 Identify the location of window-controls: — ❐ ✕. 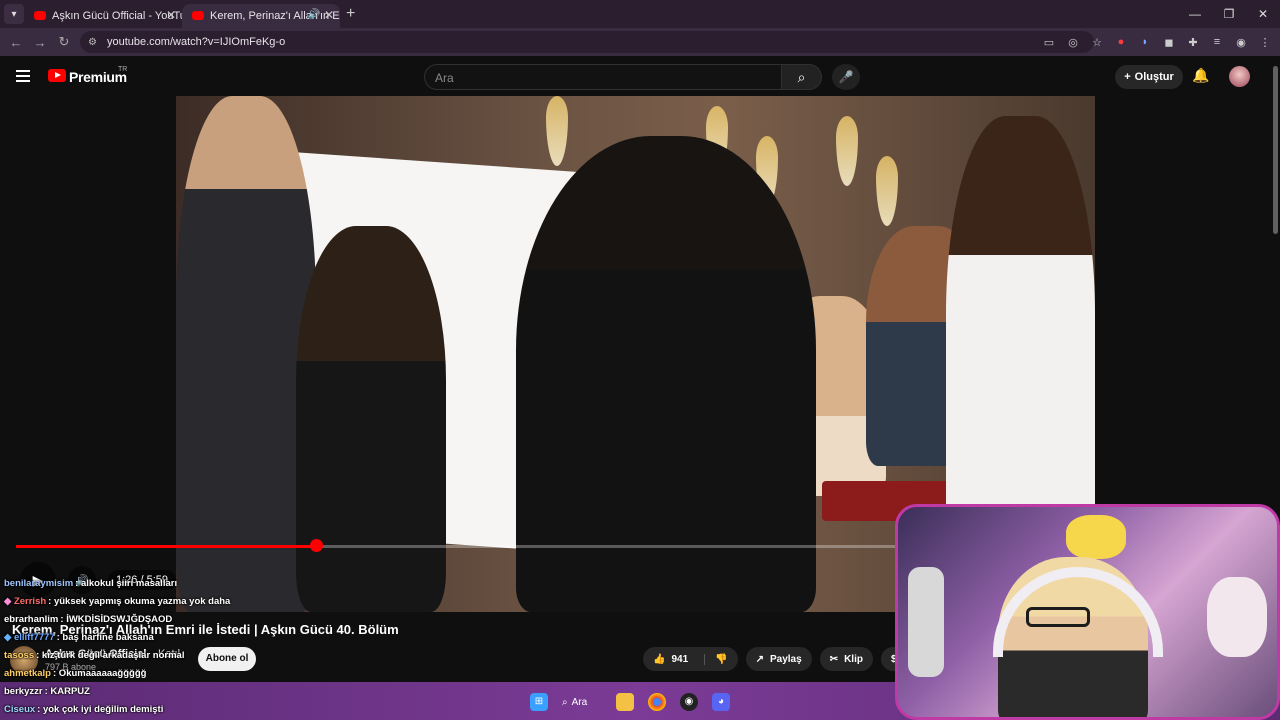
(1229, 14).